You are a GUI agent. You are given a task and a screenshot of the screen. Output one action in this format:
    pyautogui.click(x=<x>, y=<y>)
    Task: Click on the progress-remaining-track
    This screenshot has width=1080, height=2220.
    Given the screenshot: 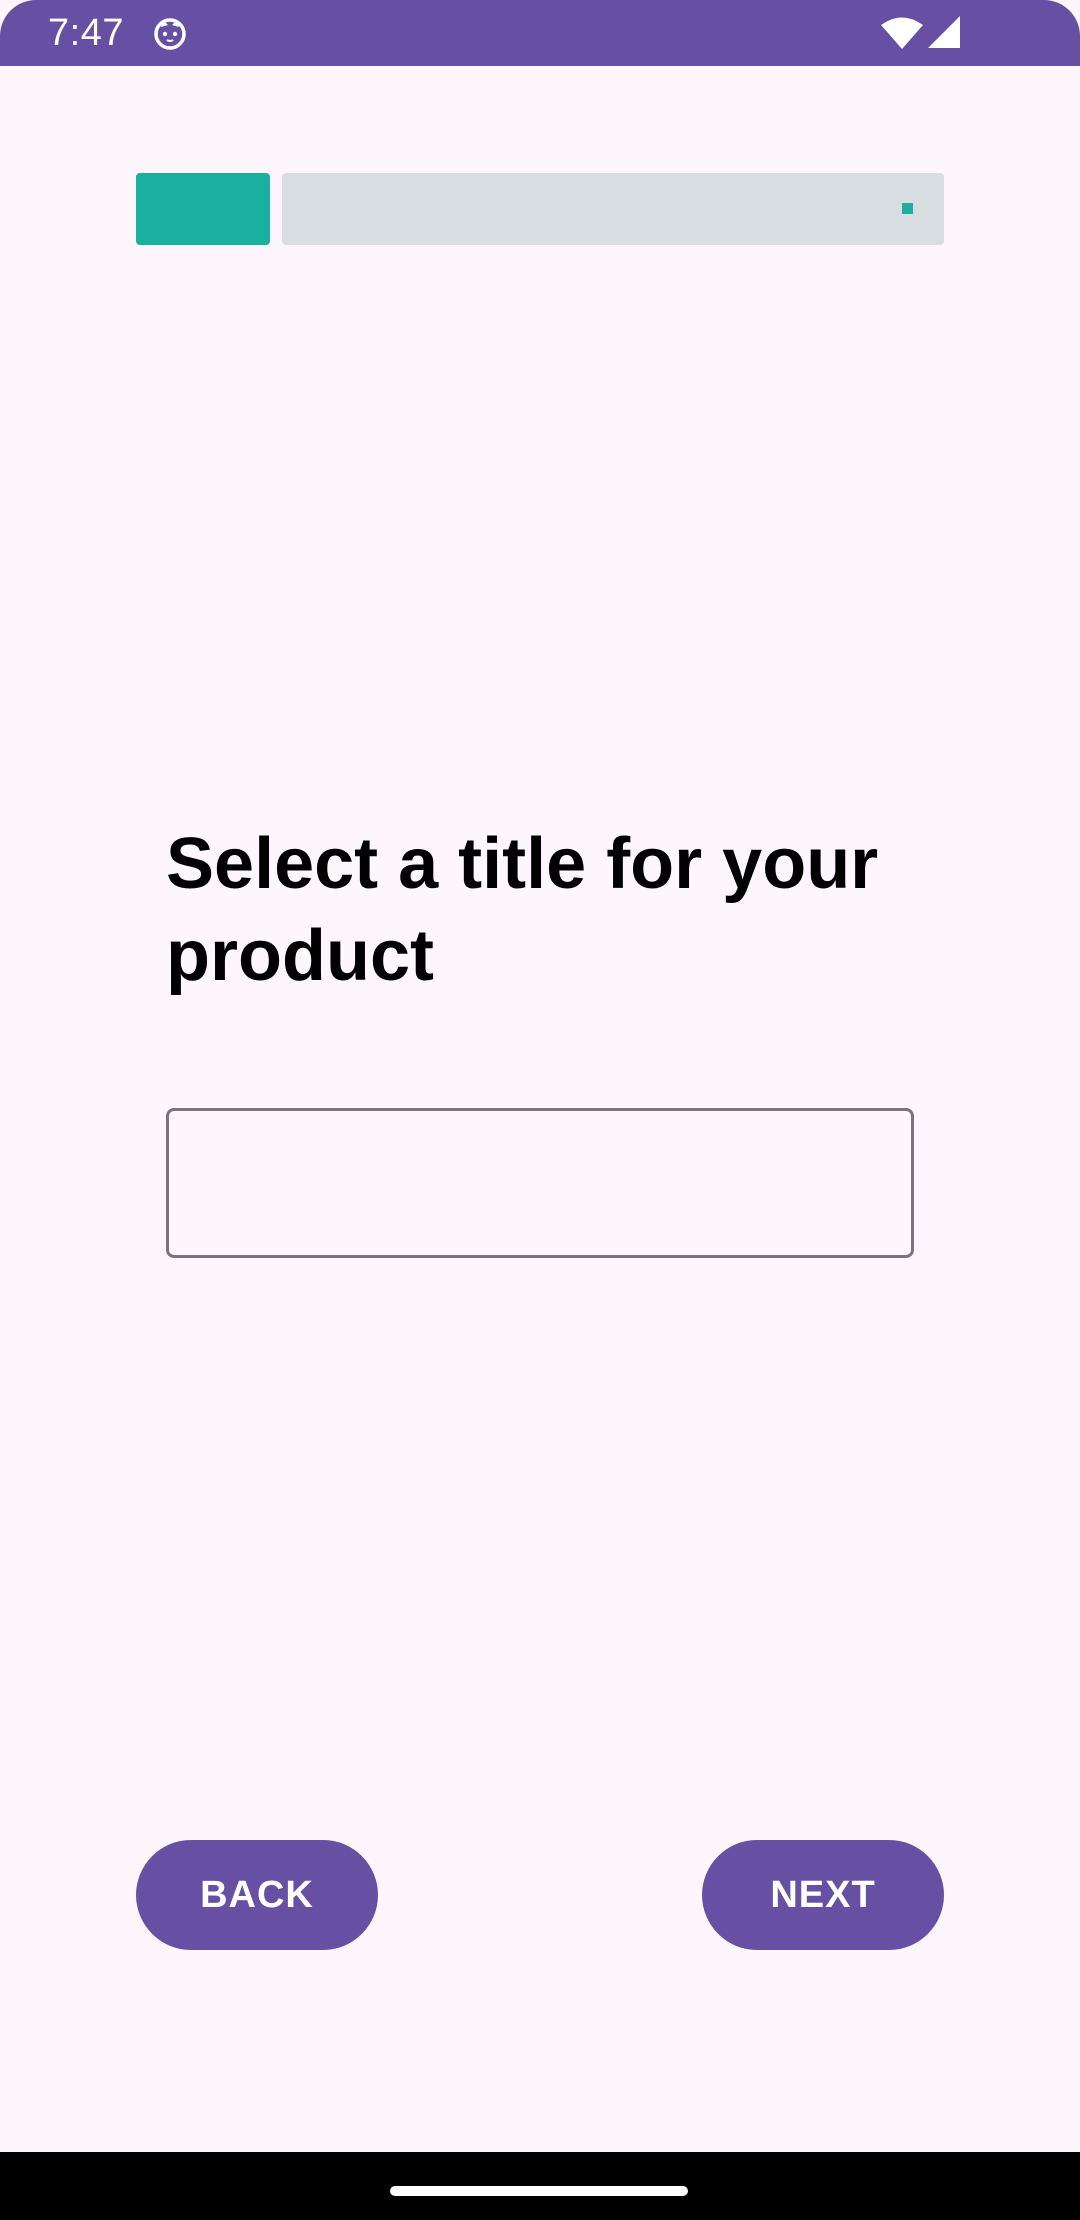 What is the action you would take?
    pyautogui.click(x=613, y=209)
    